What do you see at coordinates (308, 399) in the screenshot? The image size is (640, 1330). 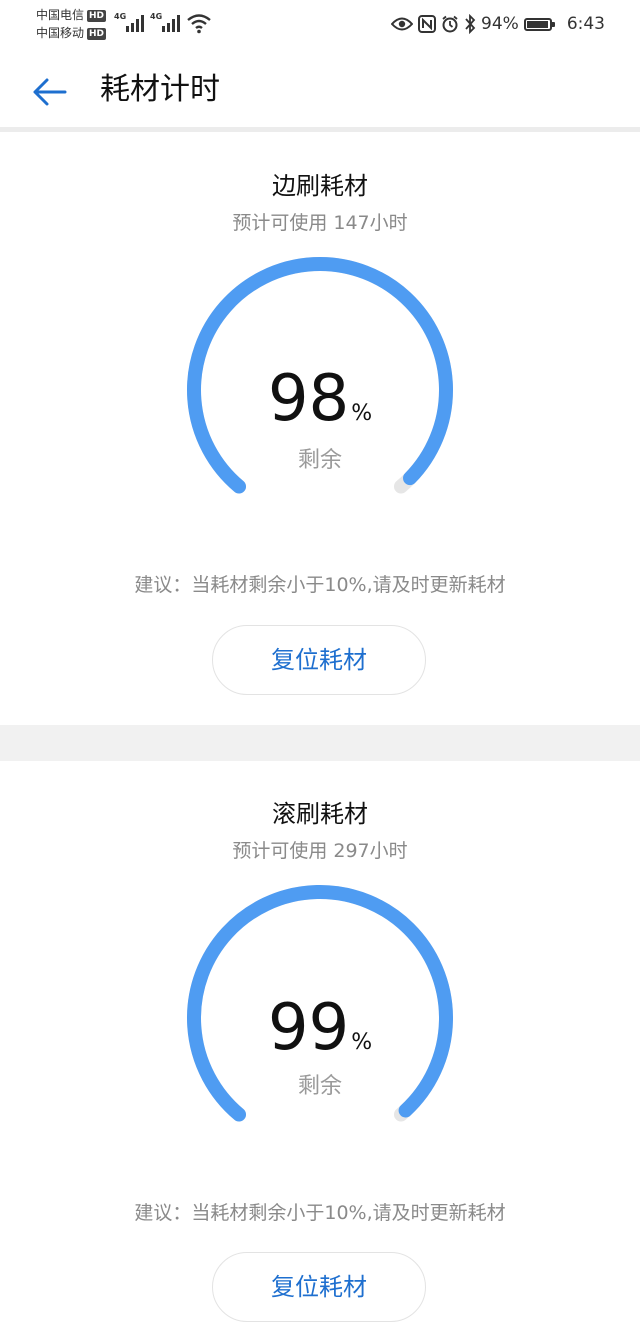 I see `percent-value: 98` at bounding box center [308, 399].